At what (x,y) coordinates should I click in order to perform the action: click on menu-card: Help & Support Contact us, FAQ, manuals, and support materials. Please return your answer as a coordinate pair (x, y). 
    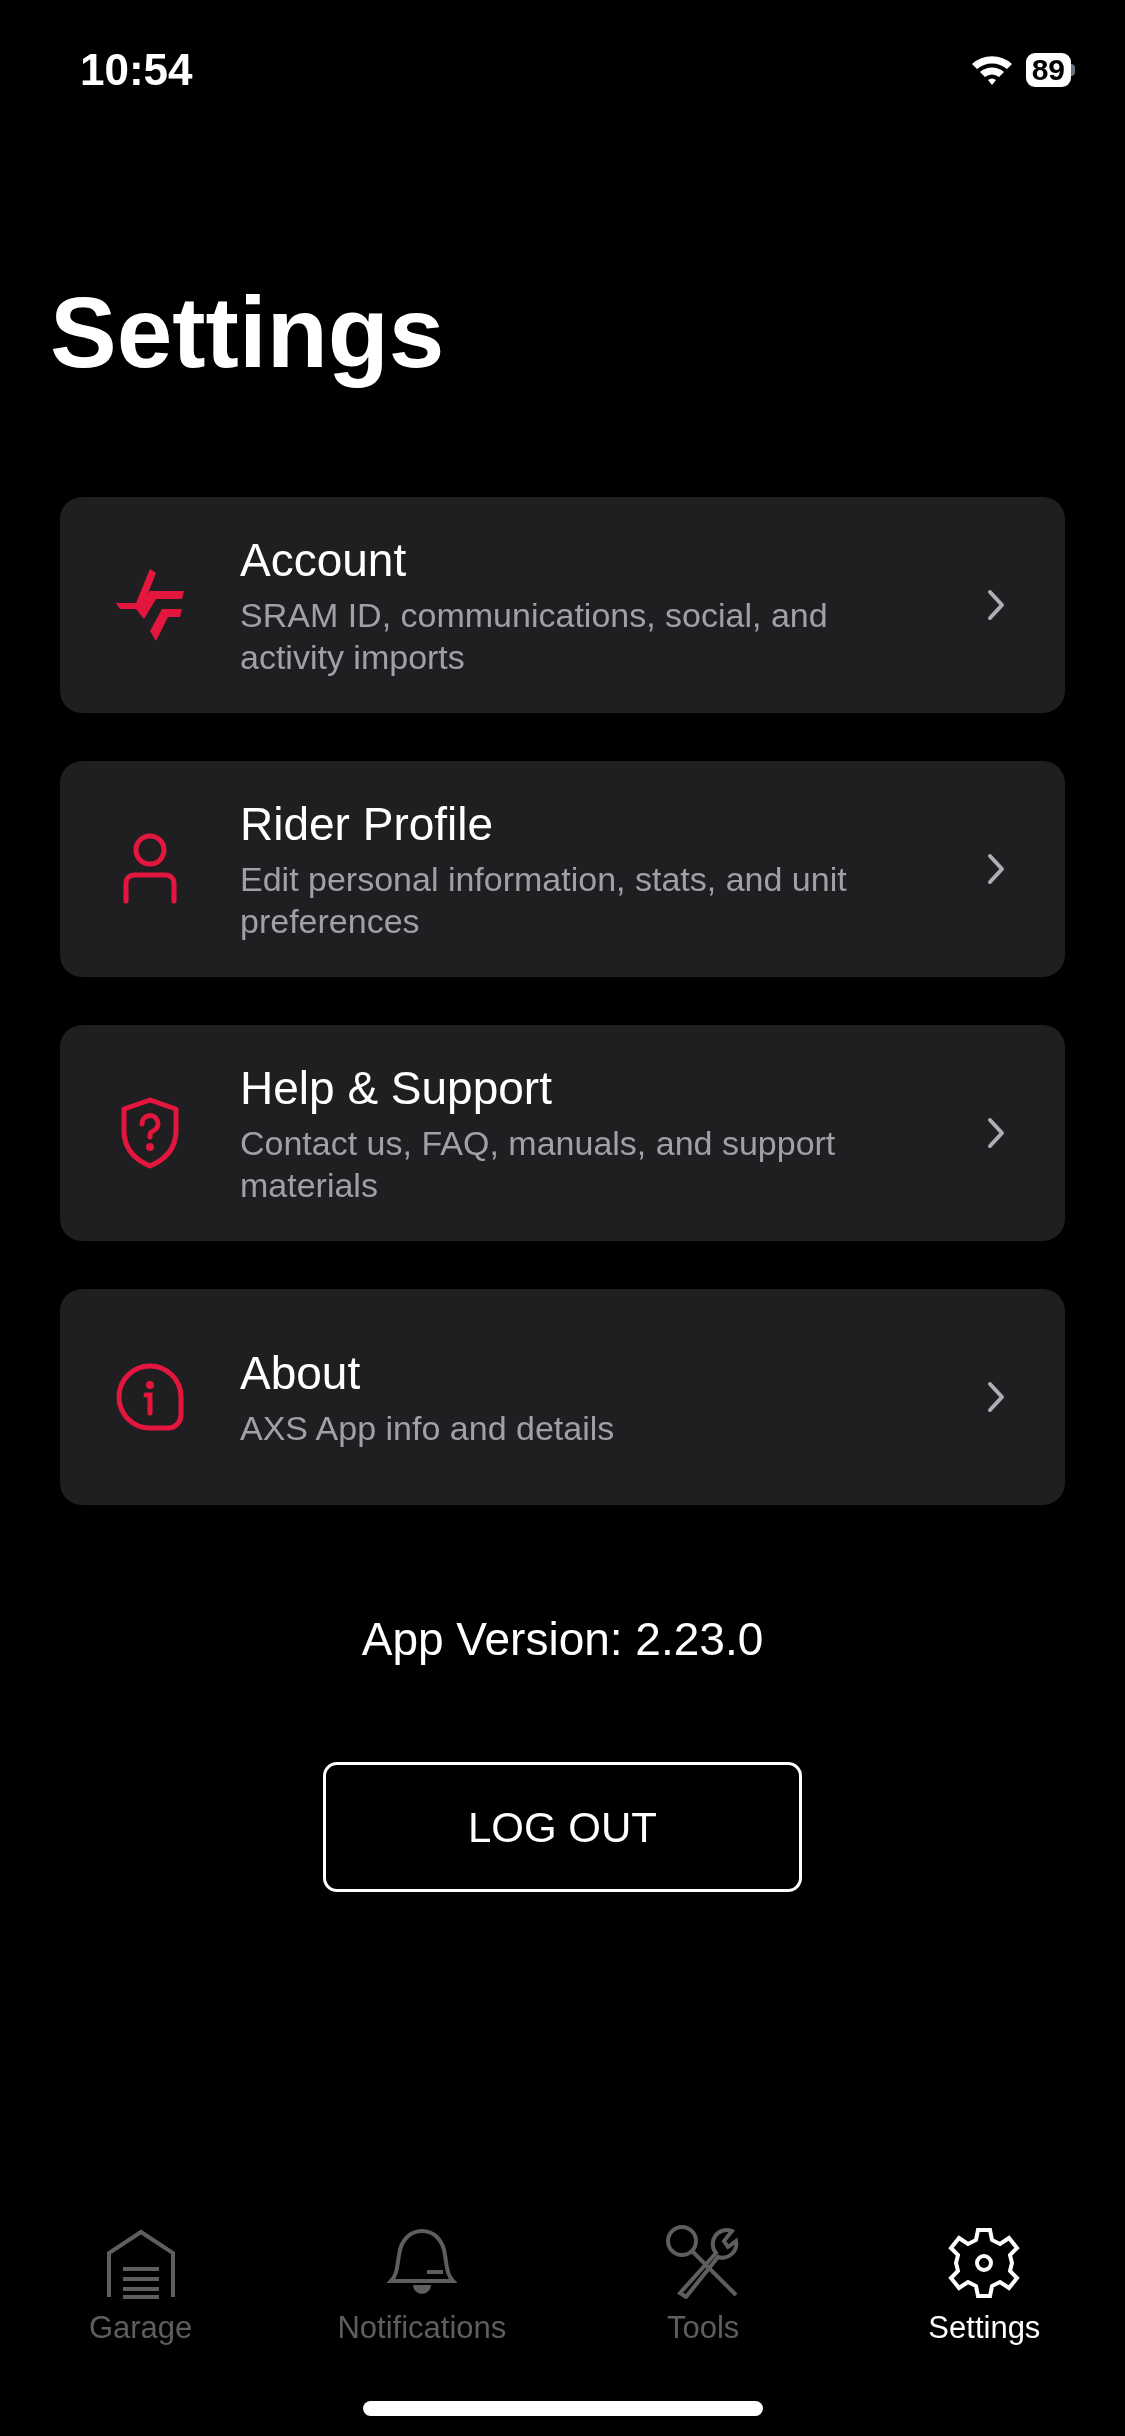
    Looking at the image, I should click on (562, 1133).